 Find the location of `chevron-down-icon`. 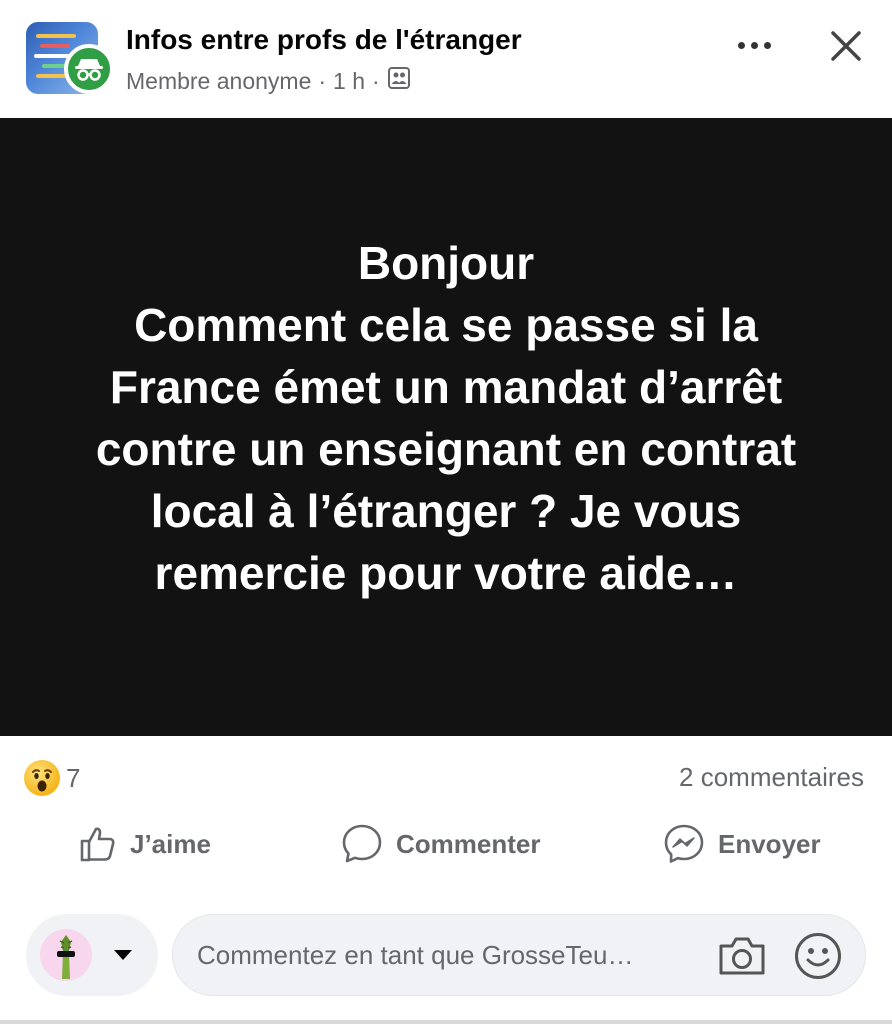

chevron-down-icon is located at coordinates (123, 955).